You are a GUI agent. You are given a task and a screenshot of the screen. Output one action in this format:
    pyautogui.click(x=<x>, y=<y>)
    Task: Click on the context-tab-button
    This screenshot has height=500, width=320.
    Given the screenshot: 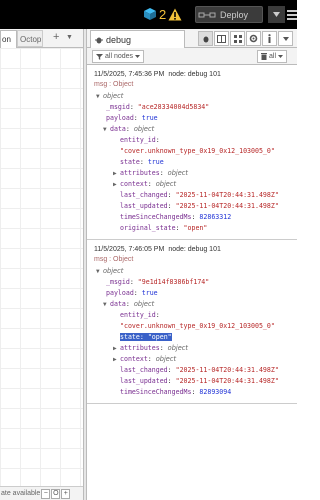 What is the action you would take?
    pyautogui.click(x=237, y=38)
    